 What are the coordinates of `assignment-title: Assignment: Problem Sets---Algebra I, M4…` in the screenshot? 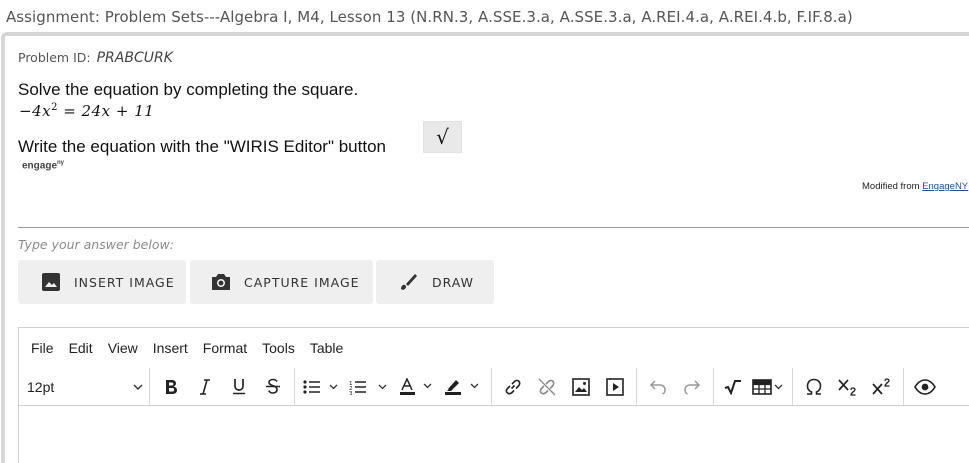 It's located at (429, 17).